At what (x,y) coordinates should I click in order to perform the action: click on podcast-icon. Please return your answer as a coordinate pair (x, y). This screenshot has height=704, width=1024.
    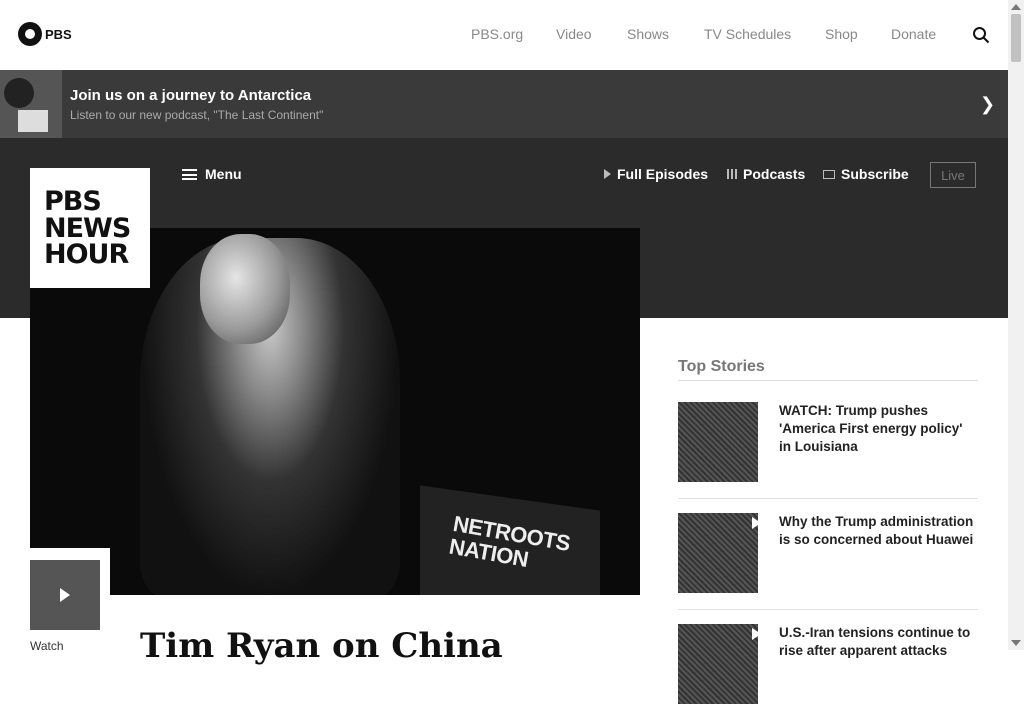
    Looking at the image, I should click on (732, 174).